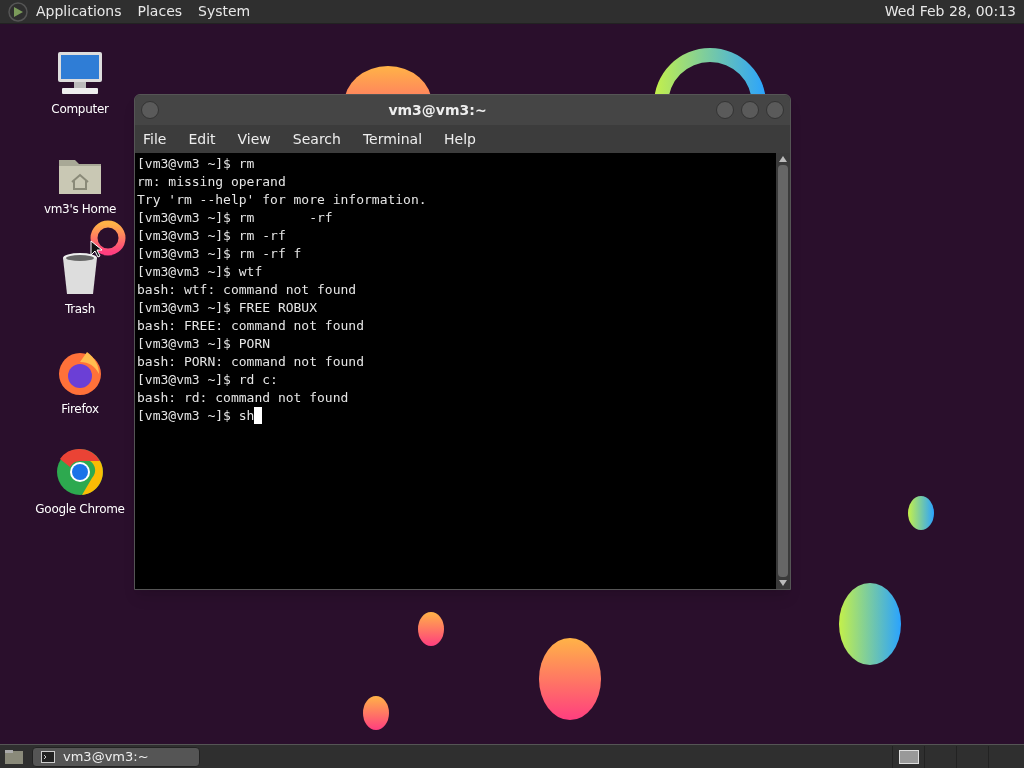  I want to click on desktop-icon-label: Computer, so click(80, 109).